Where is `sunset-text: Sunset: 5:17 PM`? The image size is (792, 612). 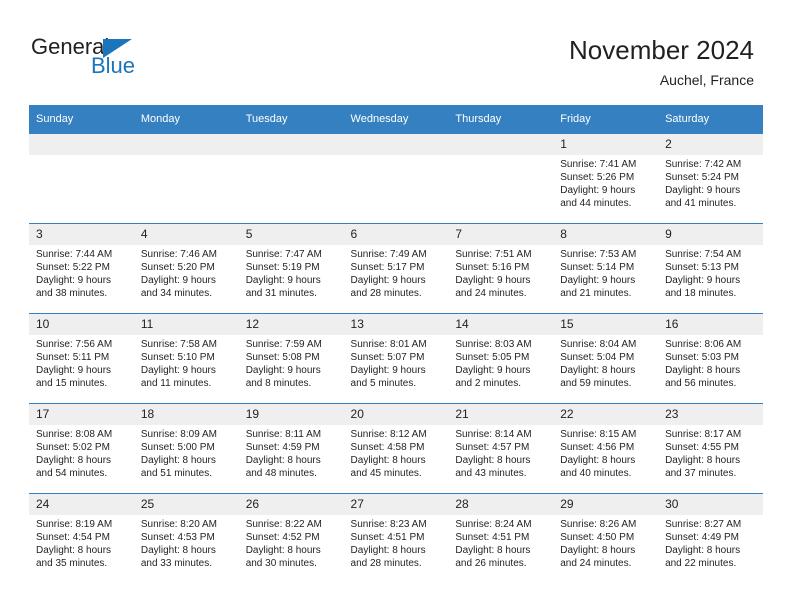
sunset-text: Sunset: 5:17 PM is located at coordinates (387, 267).